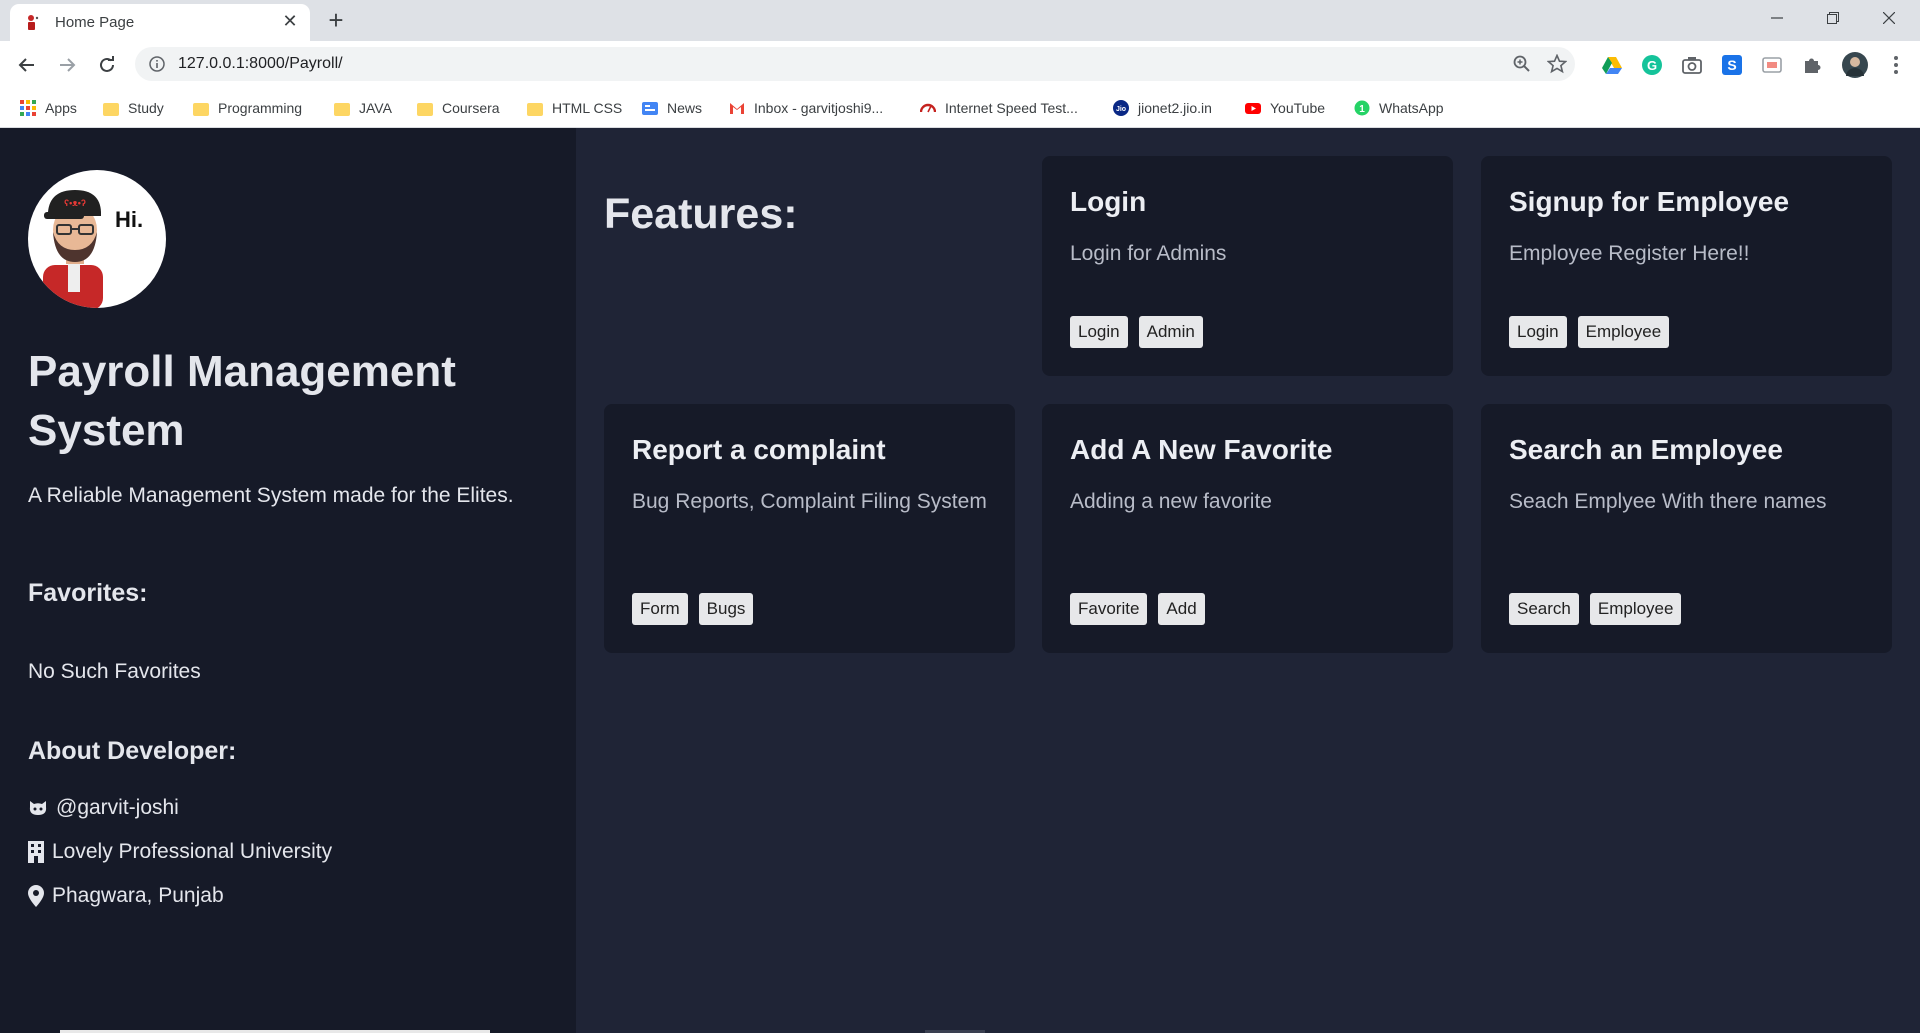  What do you see at coordinates (1522, 64) in the screenshot?
I see `zoom-icon` at bounding box center [1522, 64].